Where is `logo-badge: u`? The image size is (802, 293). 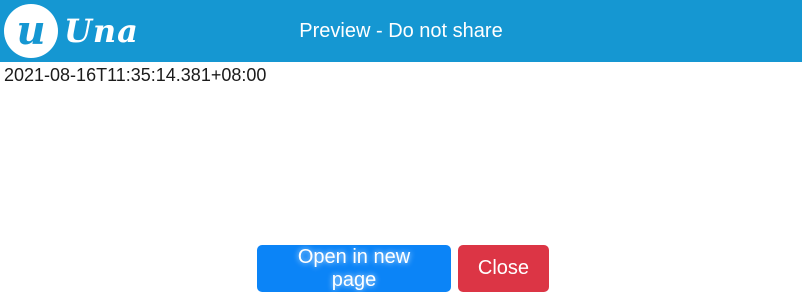
logo-badge: u is located at coordinates (31, 31).